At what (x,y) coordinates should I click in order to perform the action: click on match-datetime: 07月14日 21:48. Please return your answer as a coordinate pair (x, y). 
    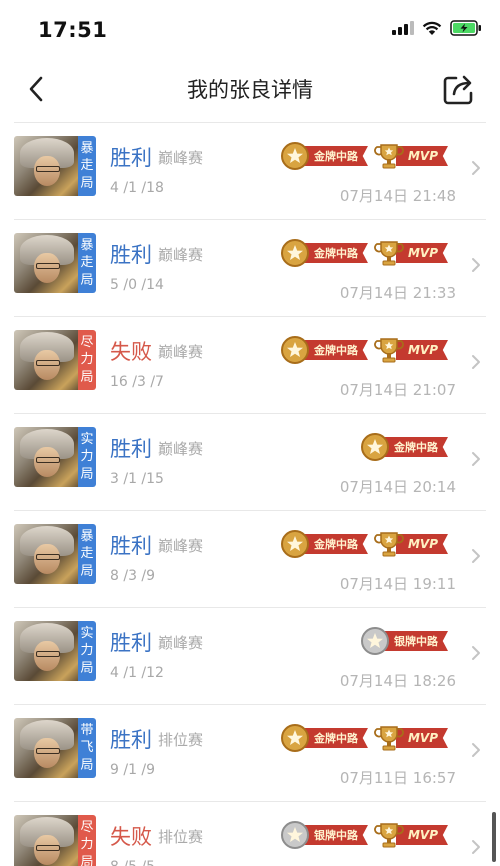
    Looking at the image, I should click on (397, 196).